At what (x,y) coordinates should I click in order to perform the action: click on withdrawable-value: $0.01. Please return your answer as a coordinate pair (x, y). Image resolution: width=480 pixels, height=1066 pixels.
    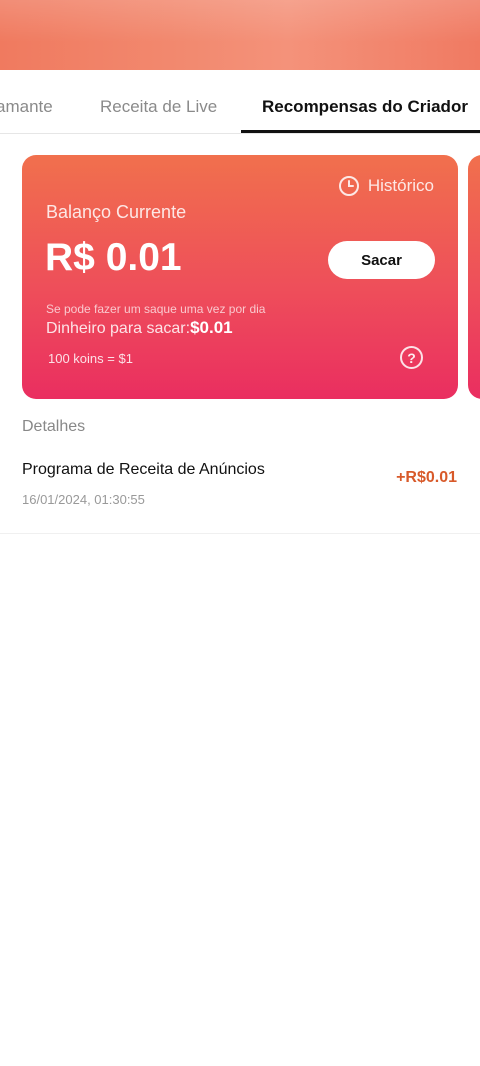
    Looking at the image, I should click on (211, 327).